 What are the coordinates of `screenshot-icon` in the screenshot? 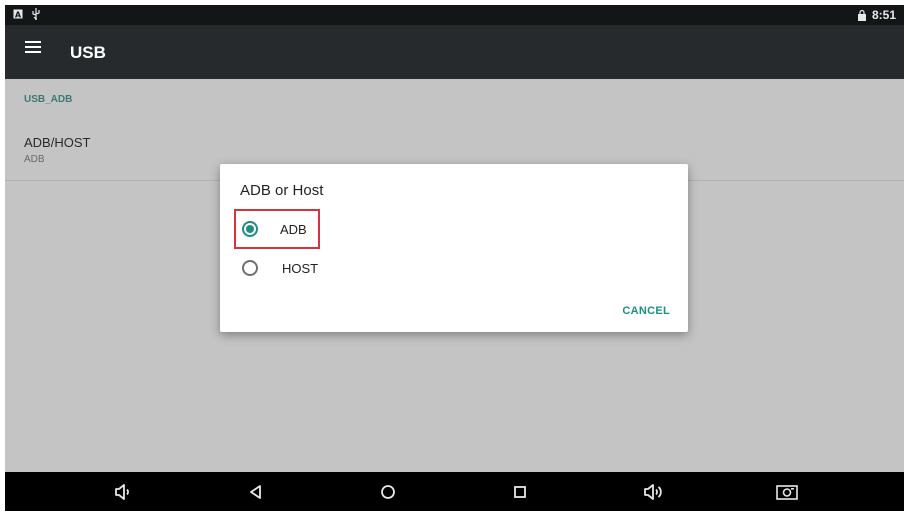 It's located at (787, 492).